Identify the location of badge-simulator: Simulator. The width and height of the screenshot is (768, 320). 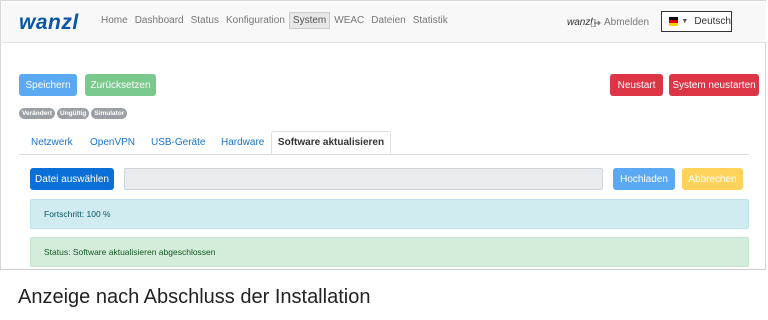
(109, 113).